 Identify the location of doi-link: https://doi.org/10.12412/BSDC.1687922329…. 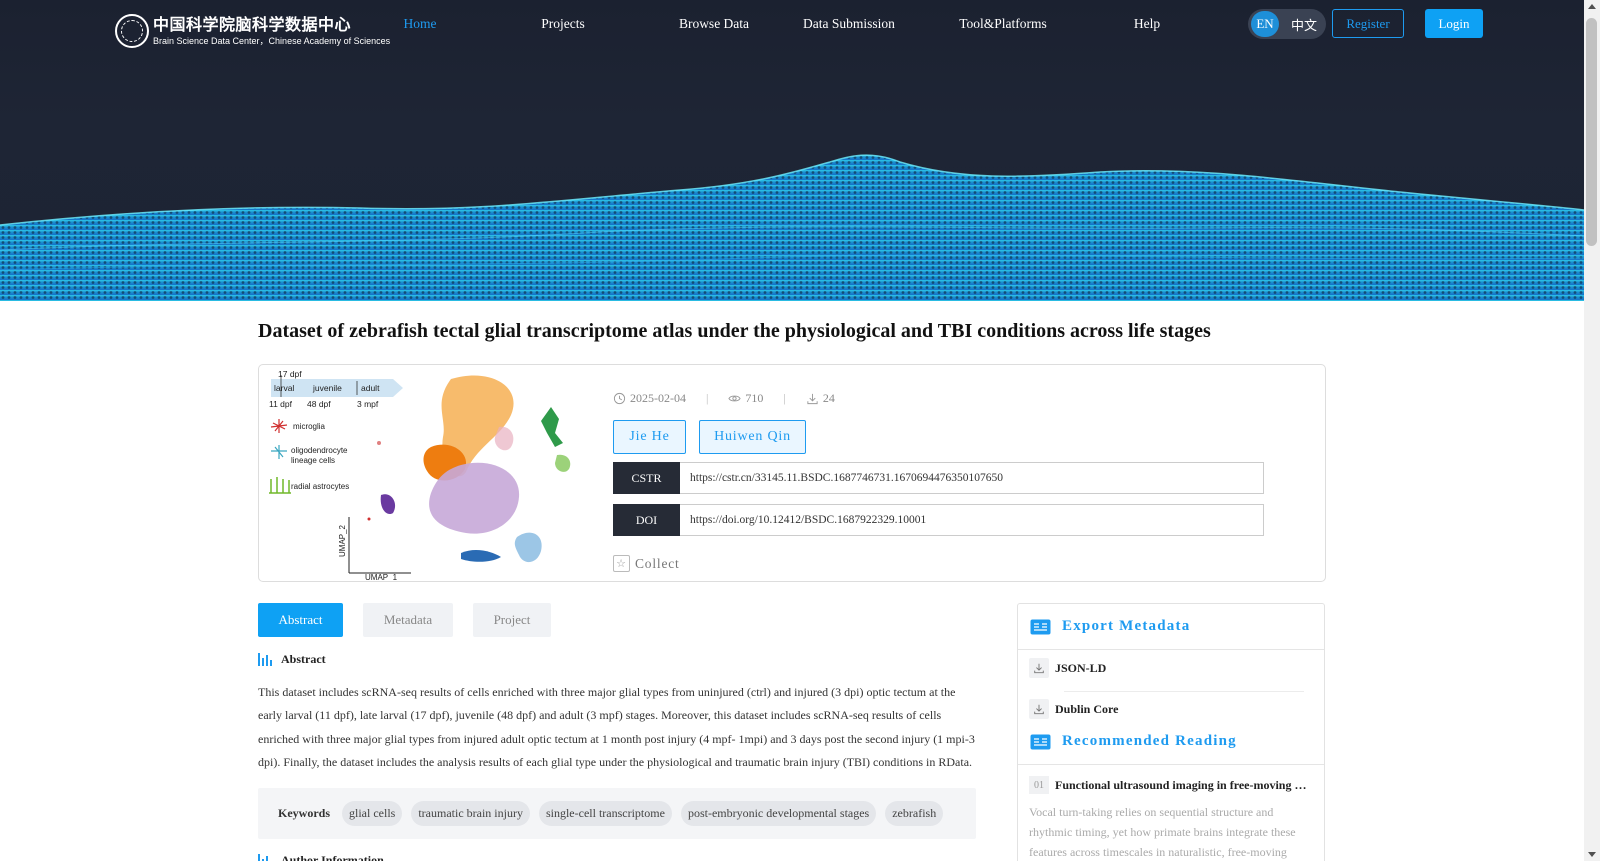
(972, 520).